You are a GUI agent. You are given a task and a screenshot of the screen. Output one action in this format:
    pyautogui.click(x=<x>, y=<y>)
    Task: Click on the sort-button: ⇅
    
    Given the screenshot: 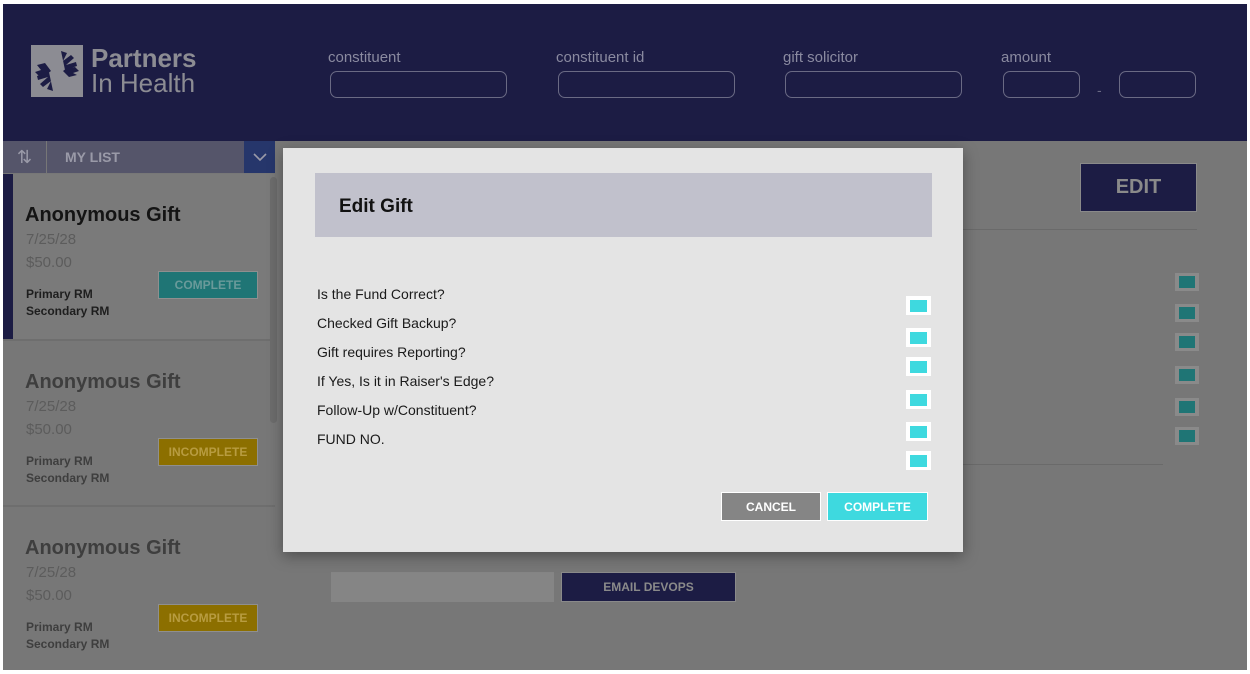 What is the action you would take?
    pyautogui.click(x=25, y=157)
    